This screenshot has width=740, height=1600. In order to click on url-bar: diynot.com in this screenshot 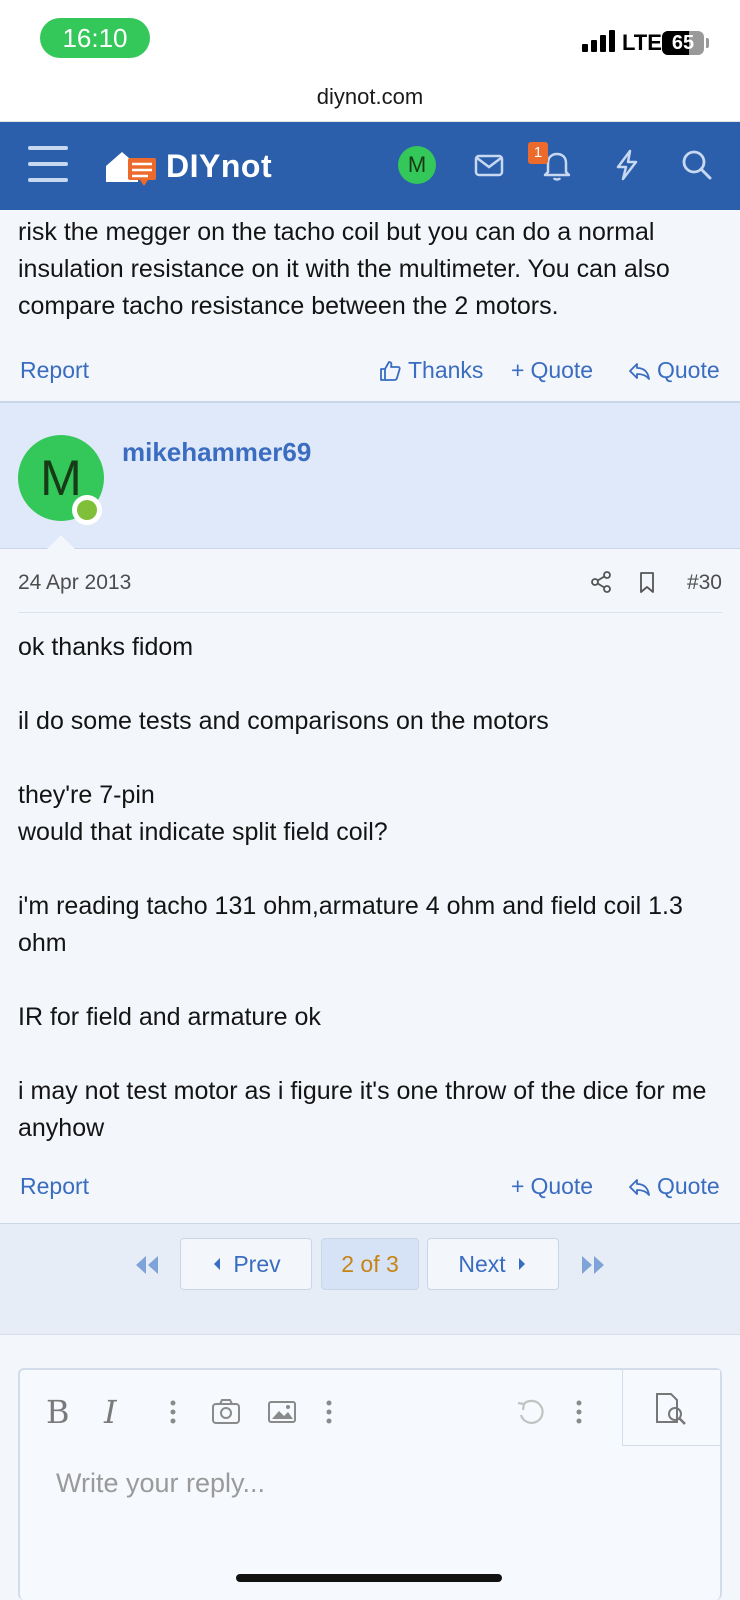, I will do `click(370, 97)`.